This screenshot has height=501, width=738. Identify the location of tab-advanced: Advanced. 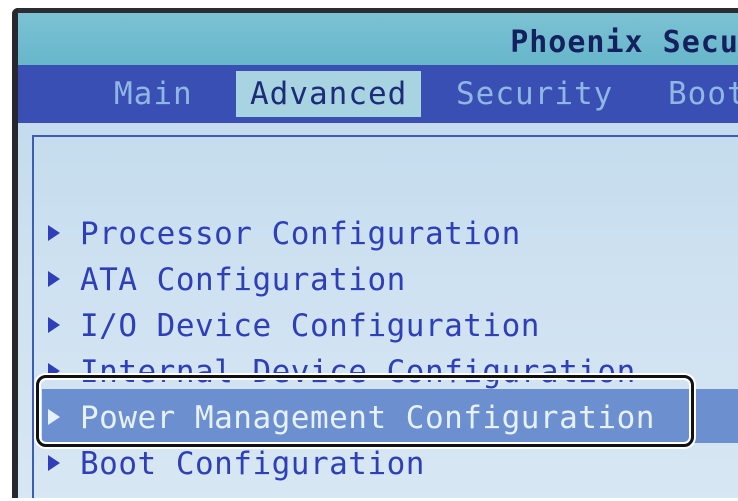
(329, 94).